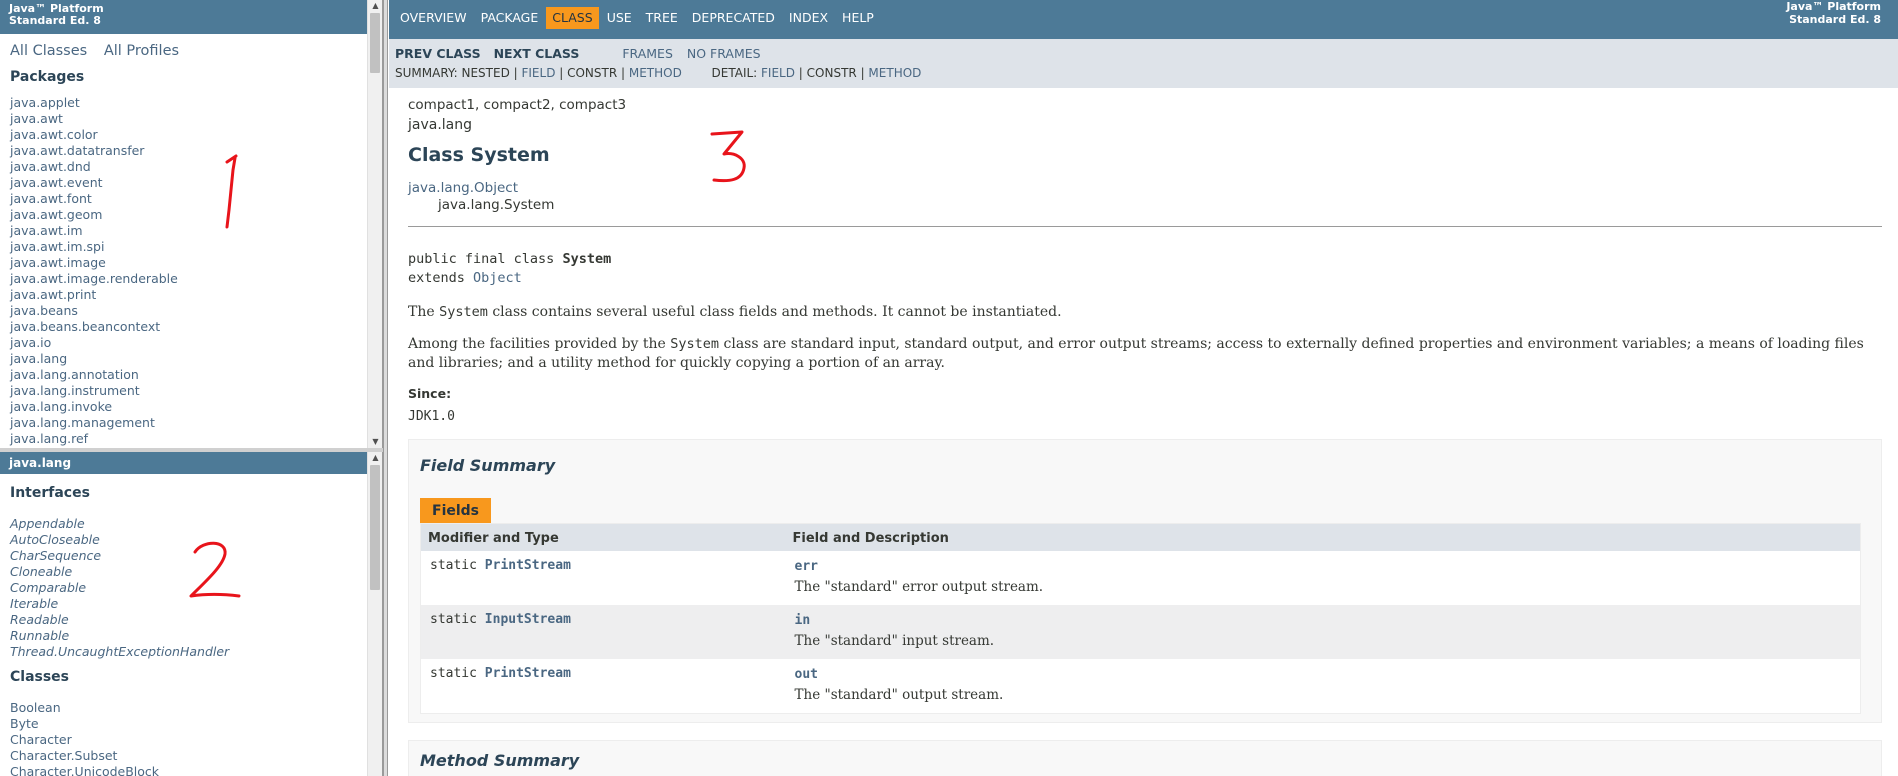 The width and height of the screenshot is (1898, 776). What do you see at coordinates (119, 651) in the screenshot?
I see `interface-link: Thread.UncaughtExceptionHandler` at bounding box center [119, 651].